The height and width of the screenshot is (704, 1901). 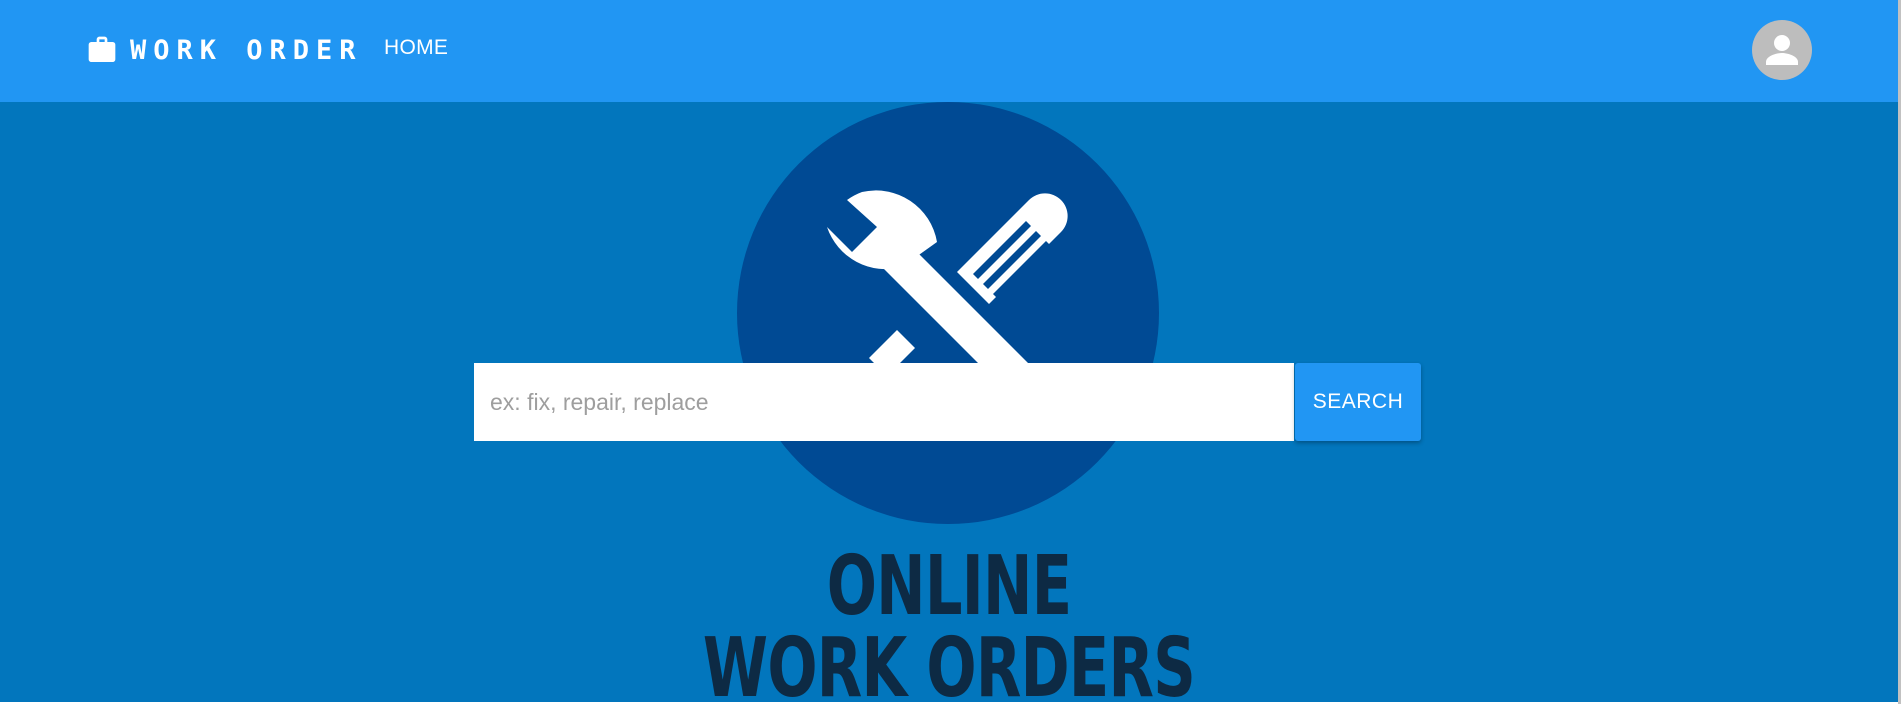 What do you see at coordinates (884, 402) in the screenshot?
I see `search-input` at bounding box center [884, 402].